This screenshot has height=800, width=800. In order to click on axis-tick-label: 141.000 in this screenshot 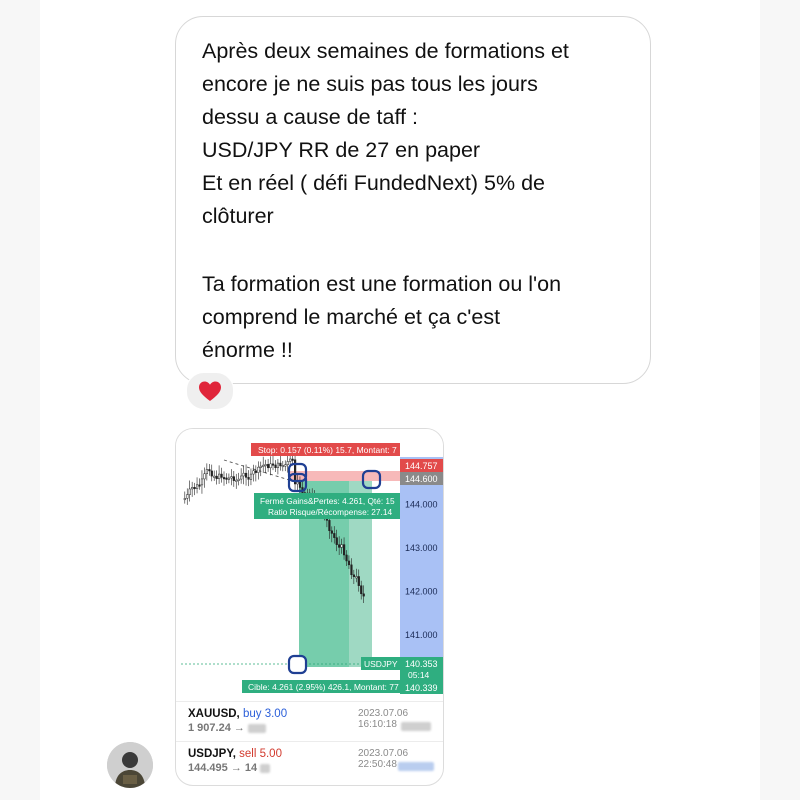, I will do `click(421, 635)`.